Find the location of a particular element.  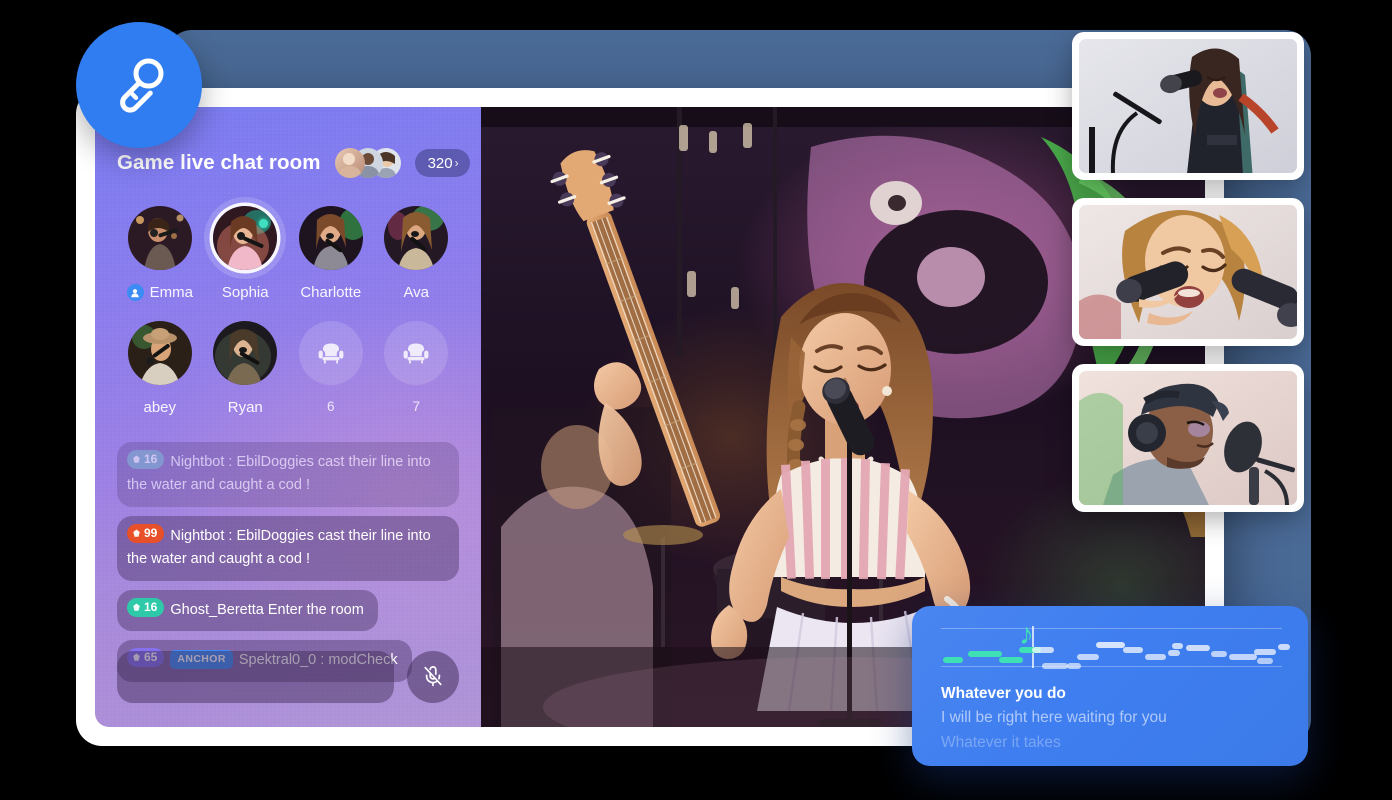

pitch-guide-line-bottom is located at coordinates (1111, 666).